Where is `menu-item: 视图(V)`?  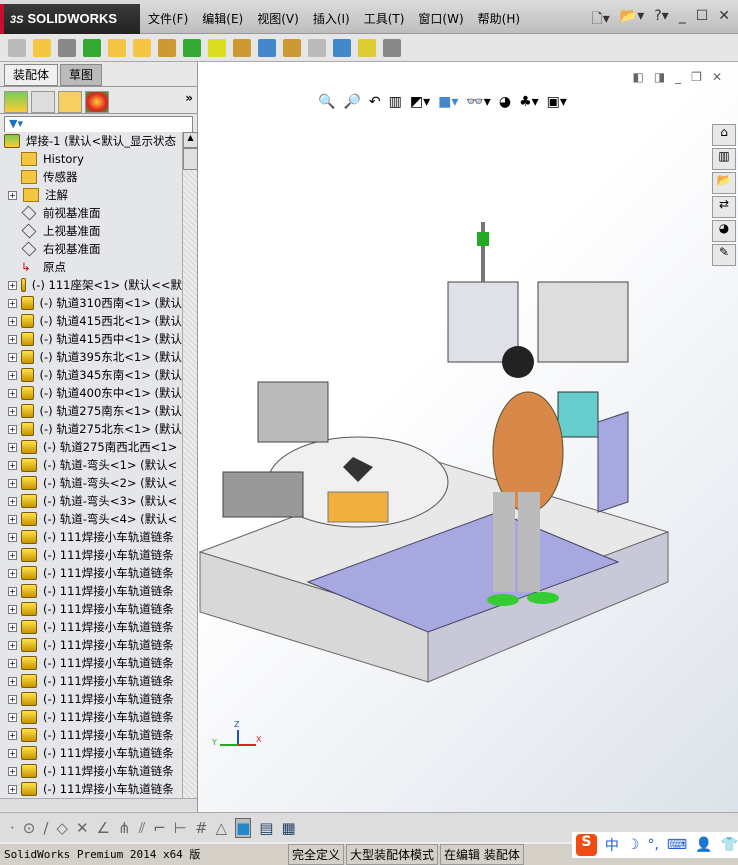 menu-item: 视图(V) is located at coordinates (278, 18).